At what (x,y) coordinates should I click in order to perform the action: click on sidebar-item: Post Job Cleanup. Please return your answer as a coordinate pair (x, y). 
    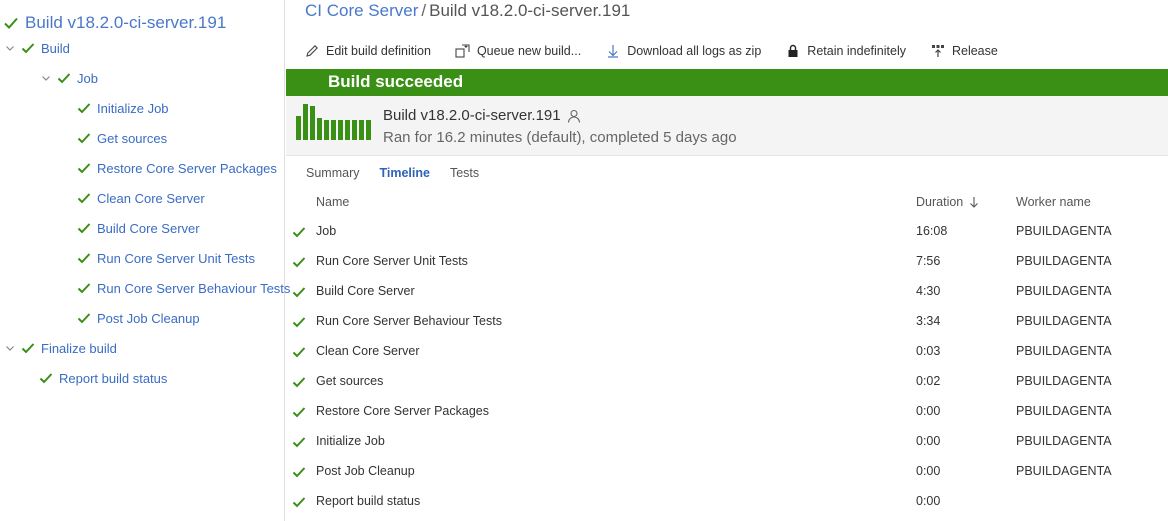
    Looking at the image, I should click on (138, 318).